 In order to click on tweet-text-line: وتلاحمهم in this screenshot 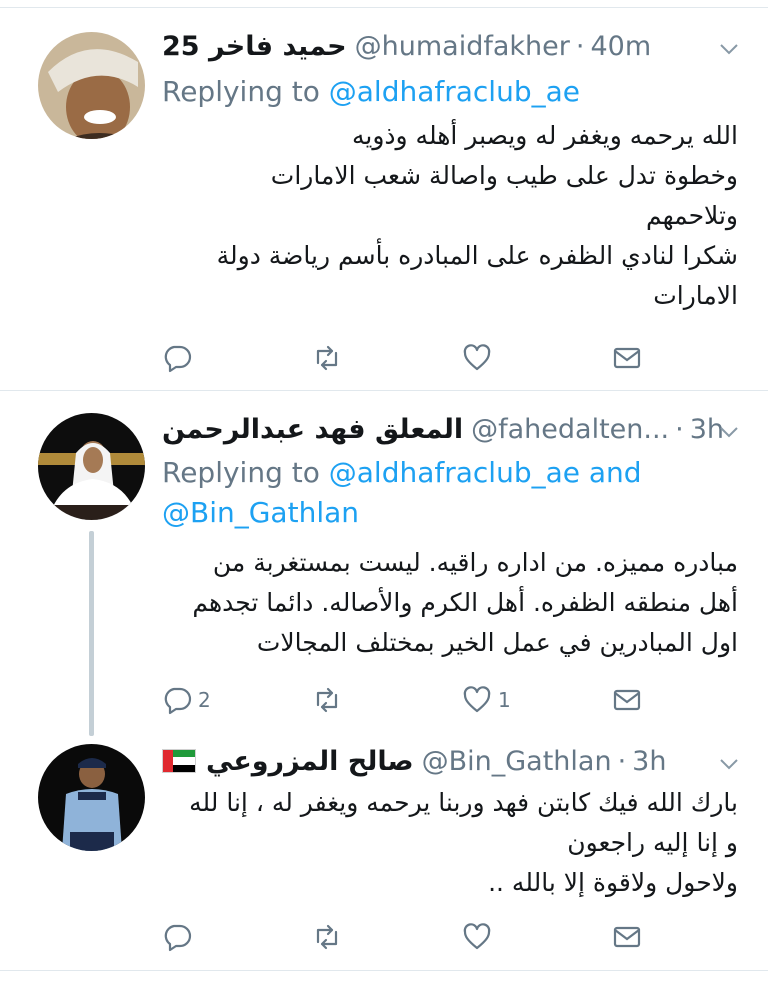, I will do `click(691, 215)`.